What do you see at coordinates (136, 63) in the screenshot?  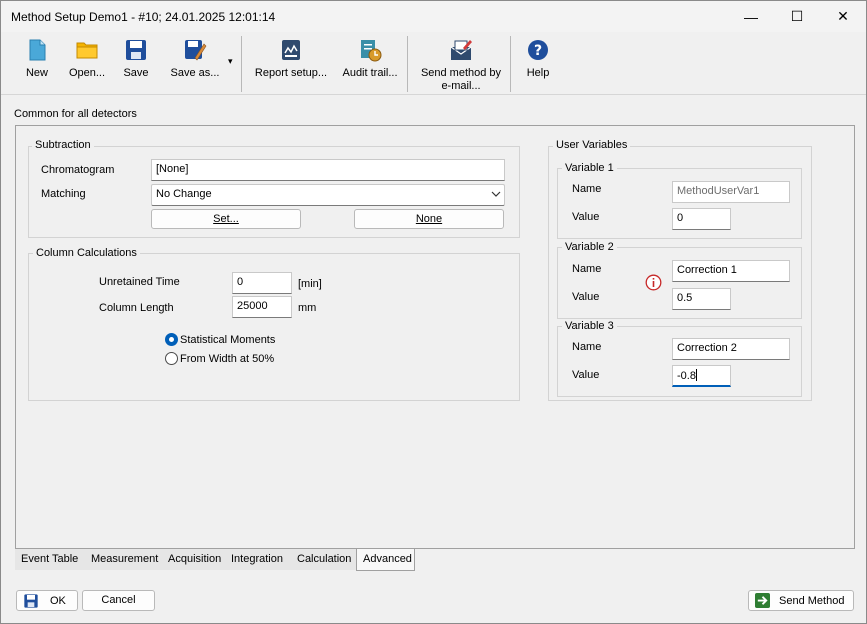 I see `save-button: Save` at bounding box center [136, 63].